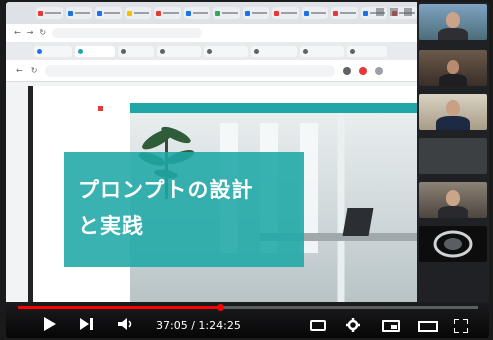 This screenshot has height=340, width=493. Describe the element at coordinates (318, 325) in the screenshot. I see `subtitles-icon` at that location.